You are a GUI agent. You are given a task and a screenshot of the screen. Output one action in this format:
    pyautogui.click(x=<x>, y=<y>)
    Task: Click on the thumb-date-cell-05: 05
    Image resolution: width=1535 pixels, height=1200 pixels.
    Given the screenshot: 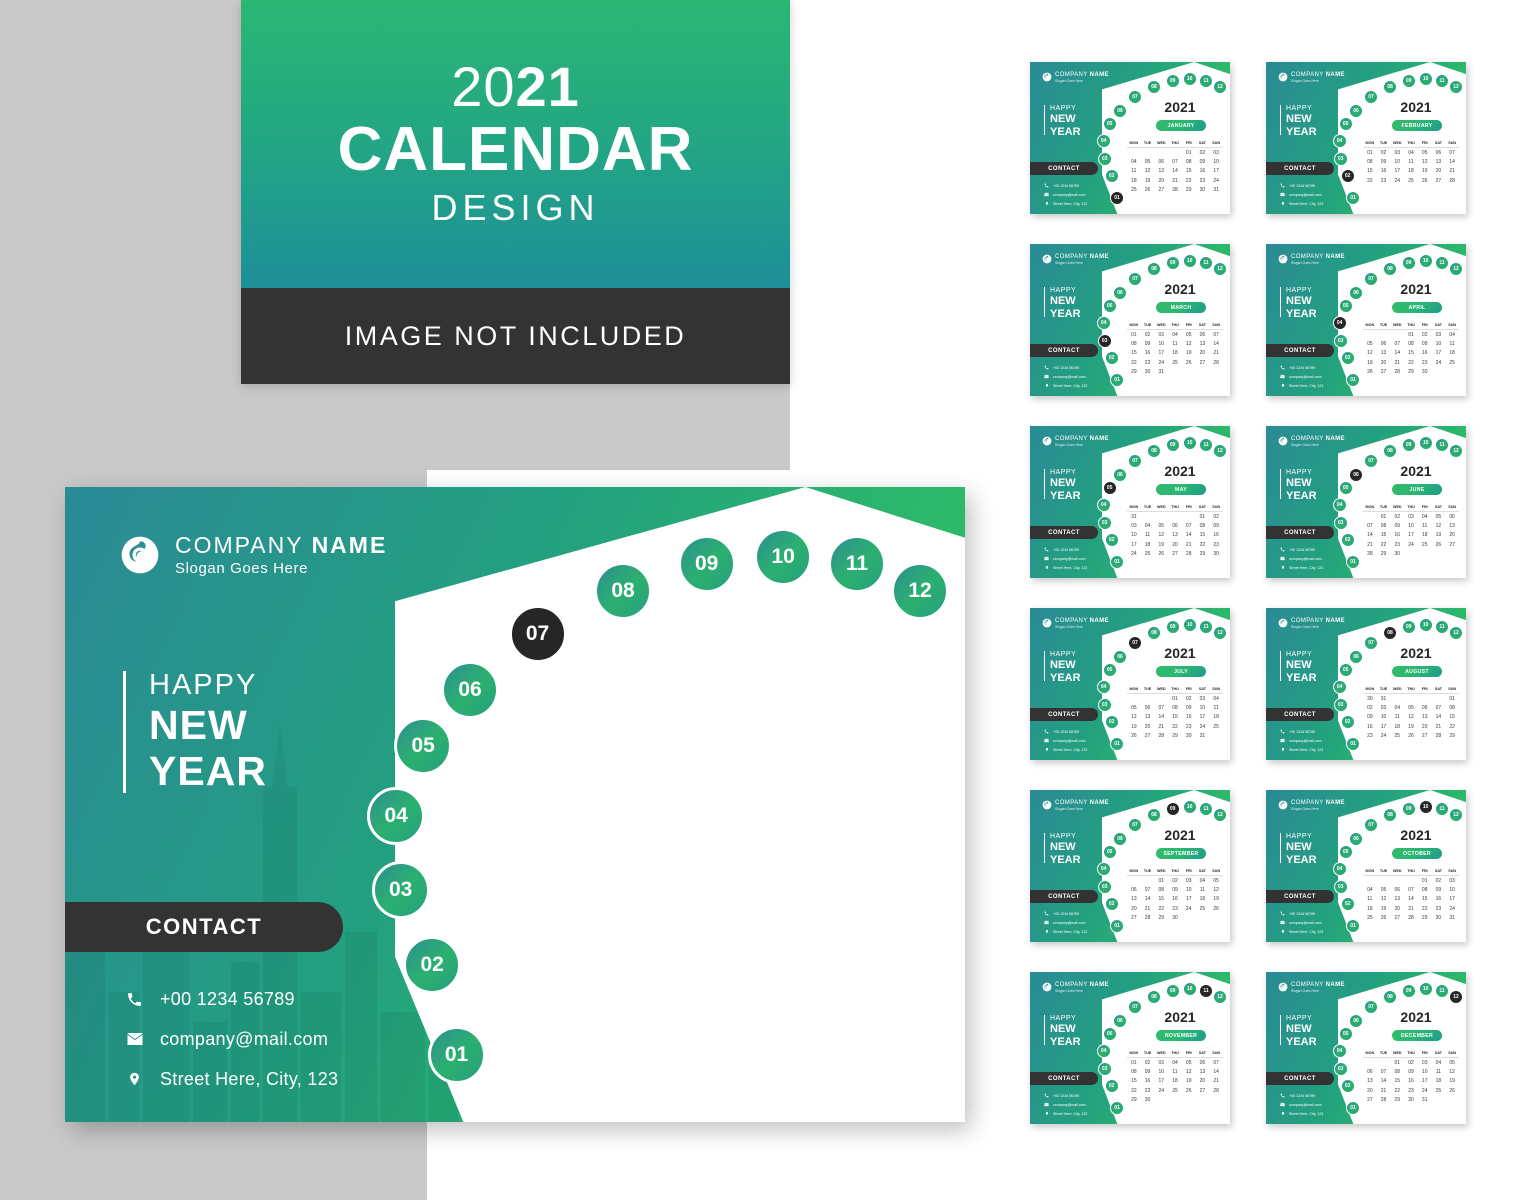 What is the action you would take?
    pyautogui.click(x=1134, y=708)
    